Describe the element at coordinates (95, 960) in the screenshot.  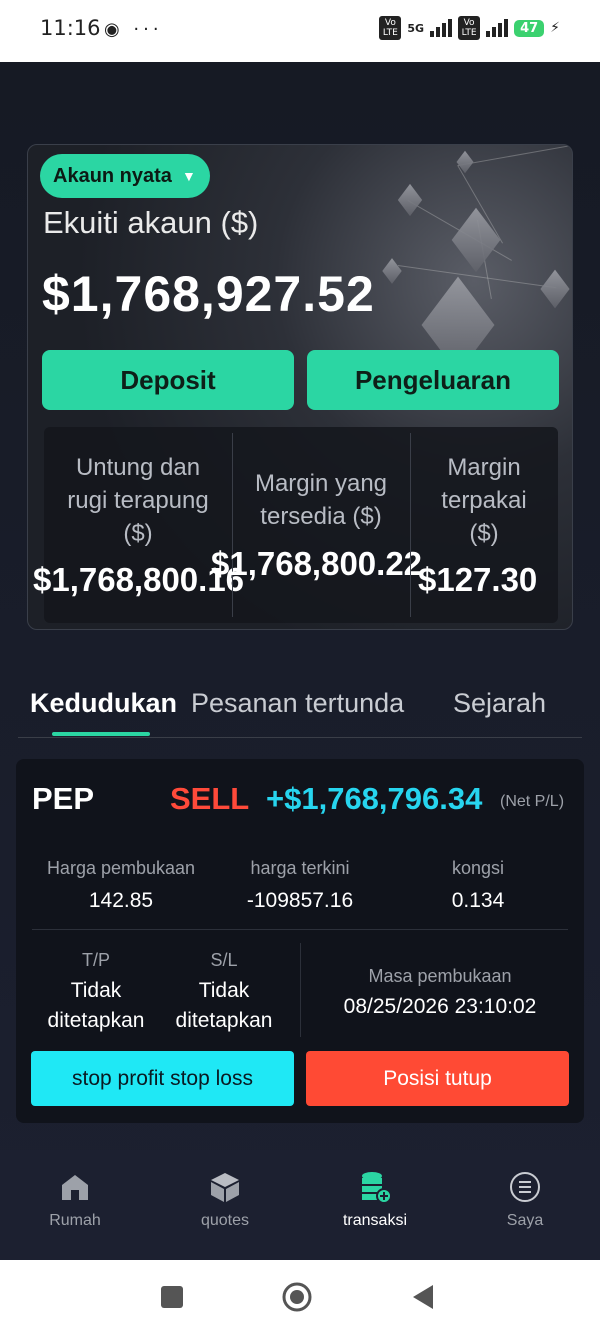
I see `tp-label: T/P` at that location.